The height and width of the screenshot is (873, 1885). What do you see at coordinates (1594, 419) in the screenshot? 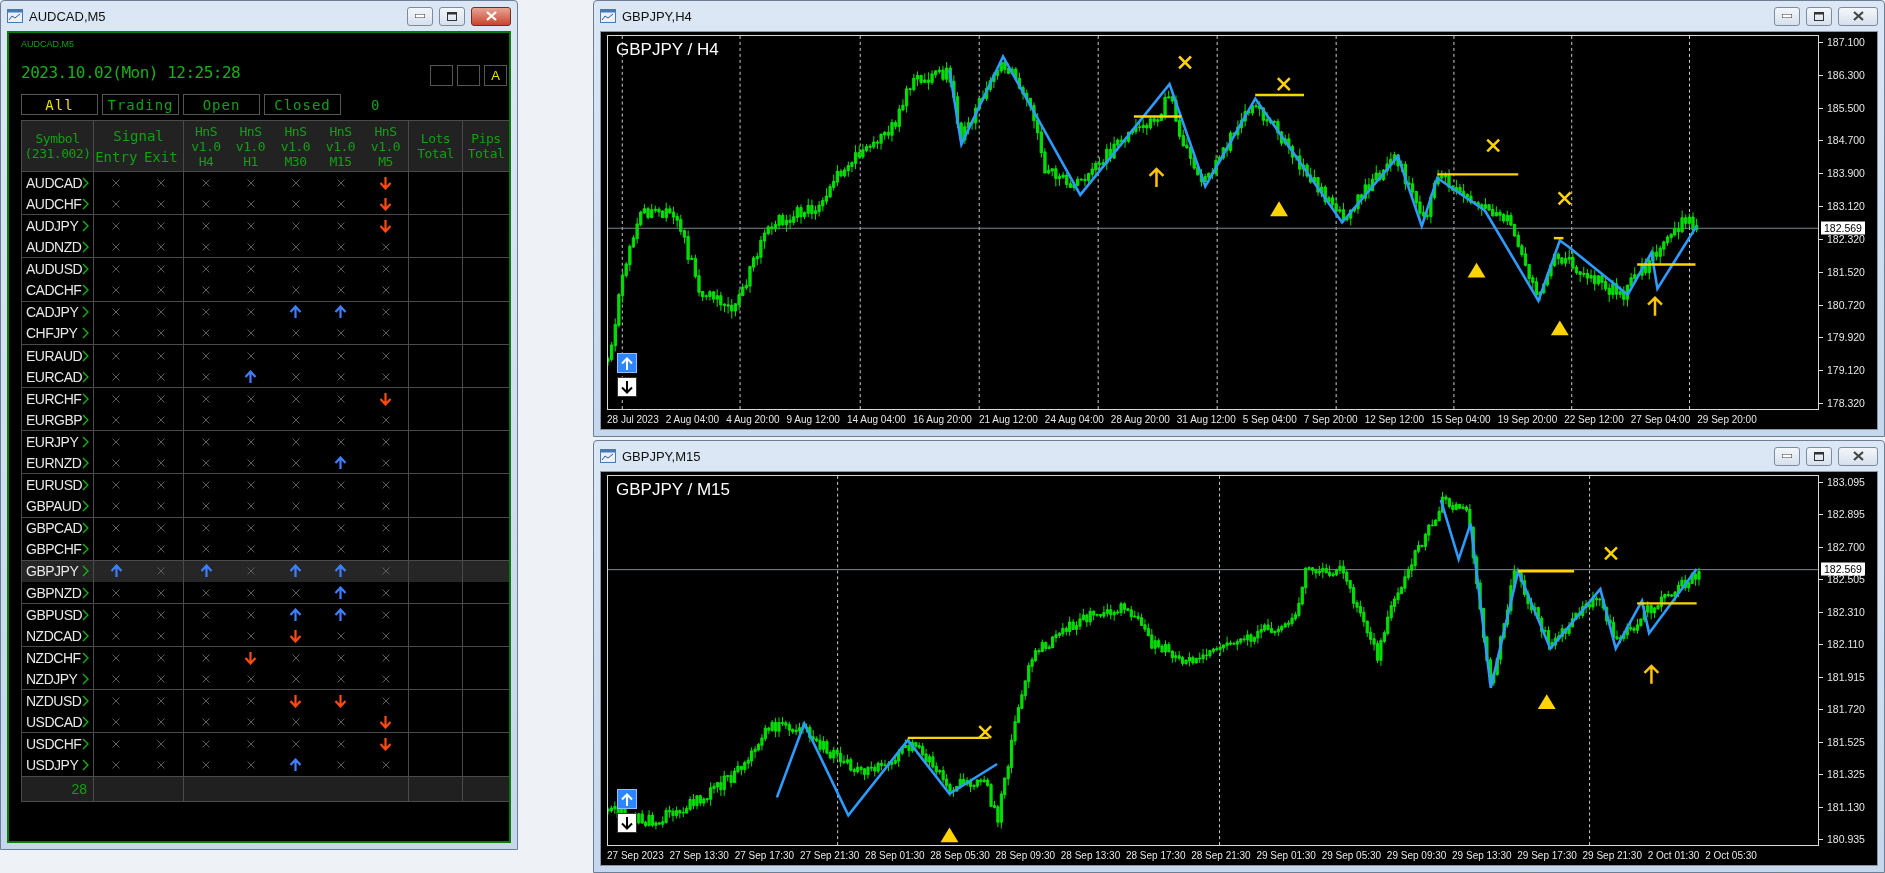
I see `time-tick-label: 22 Sep 12:00` at bounding box center [1594, 419].